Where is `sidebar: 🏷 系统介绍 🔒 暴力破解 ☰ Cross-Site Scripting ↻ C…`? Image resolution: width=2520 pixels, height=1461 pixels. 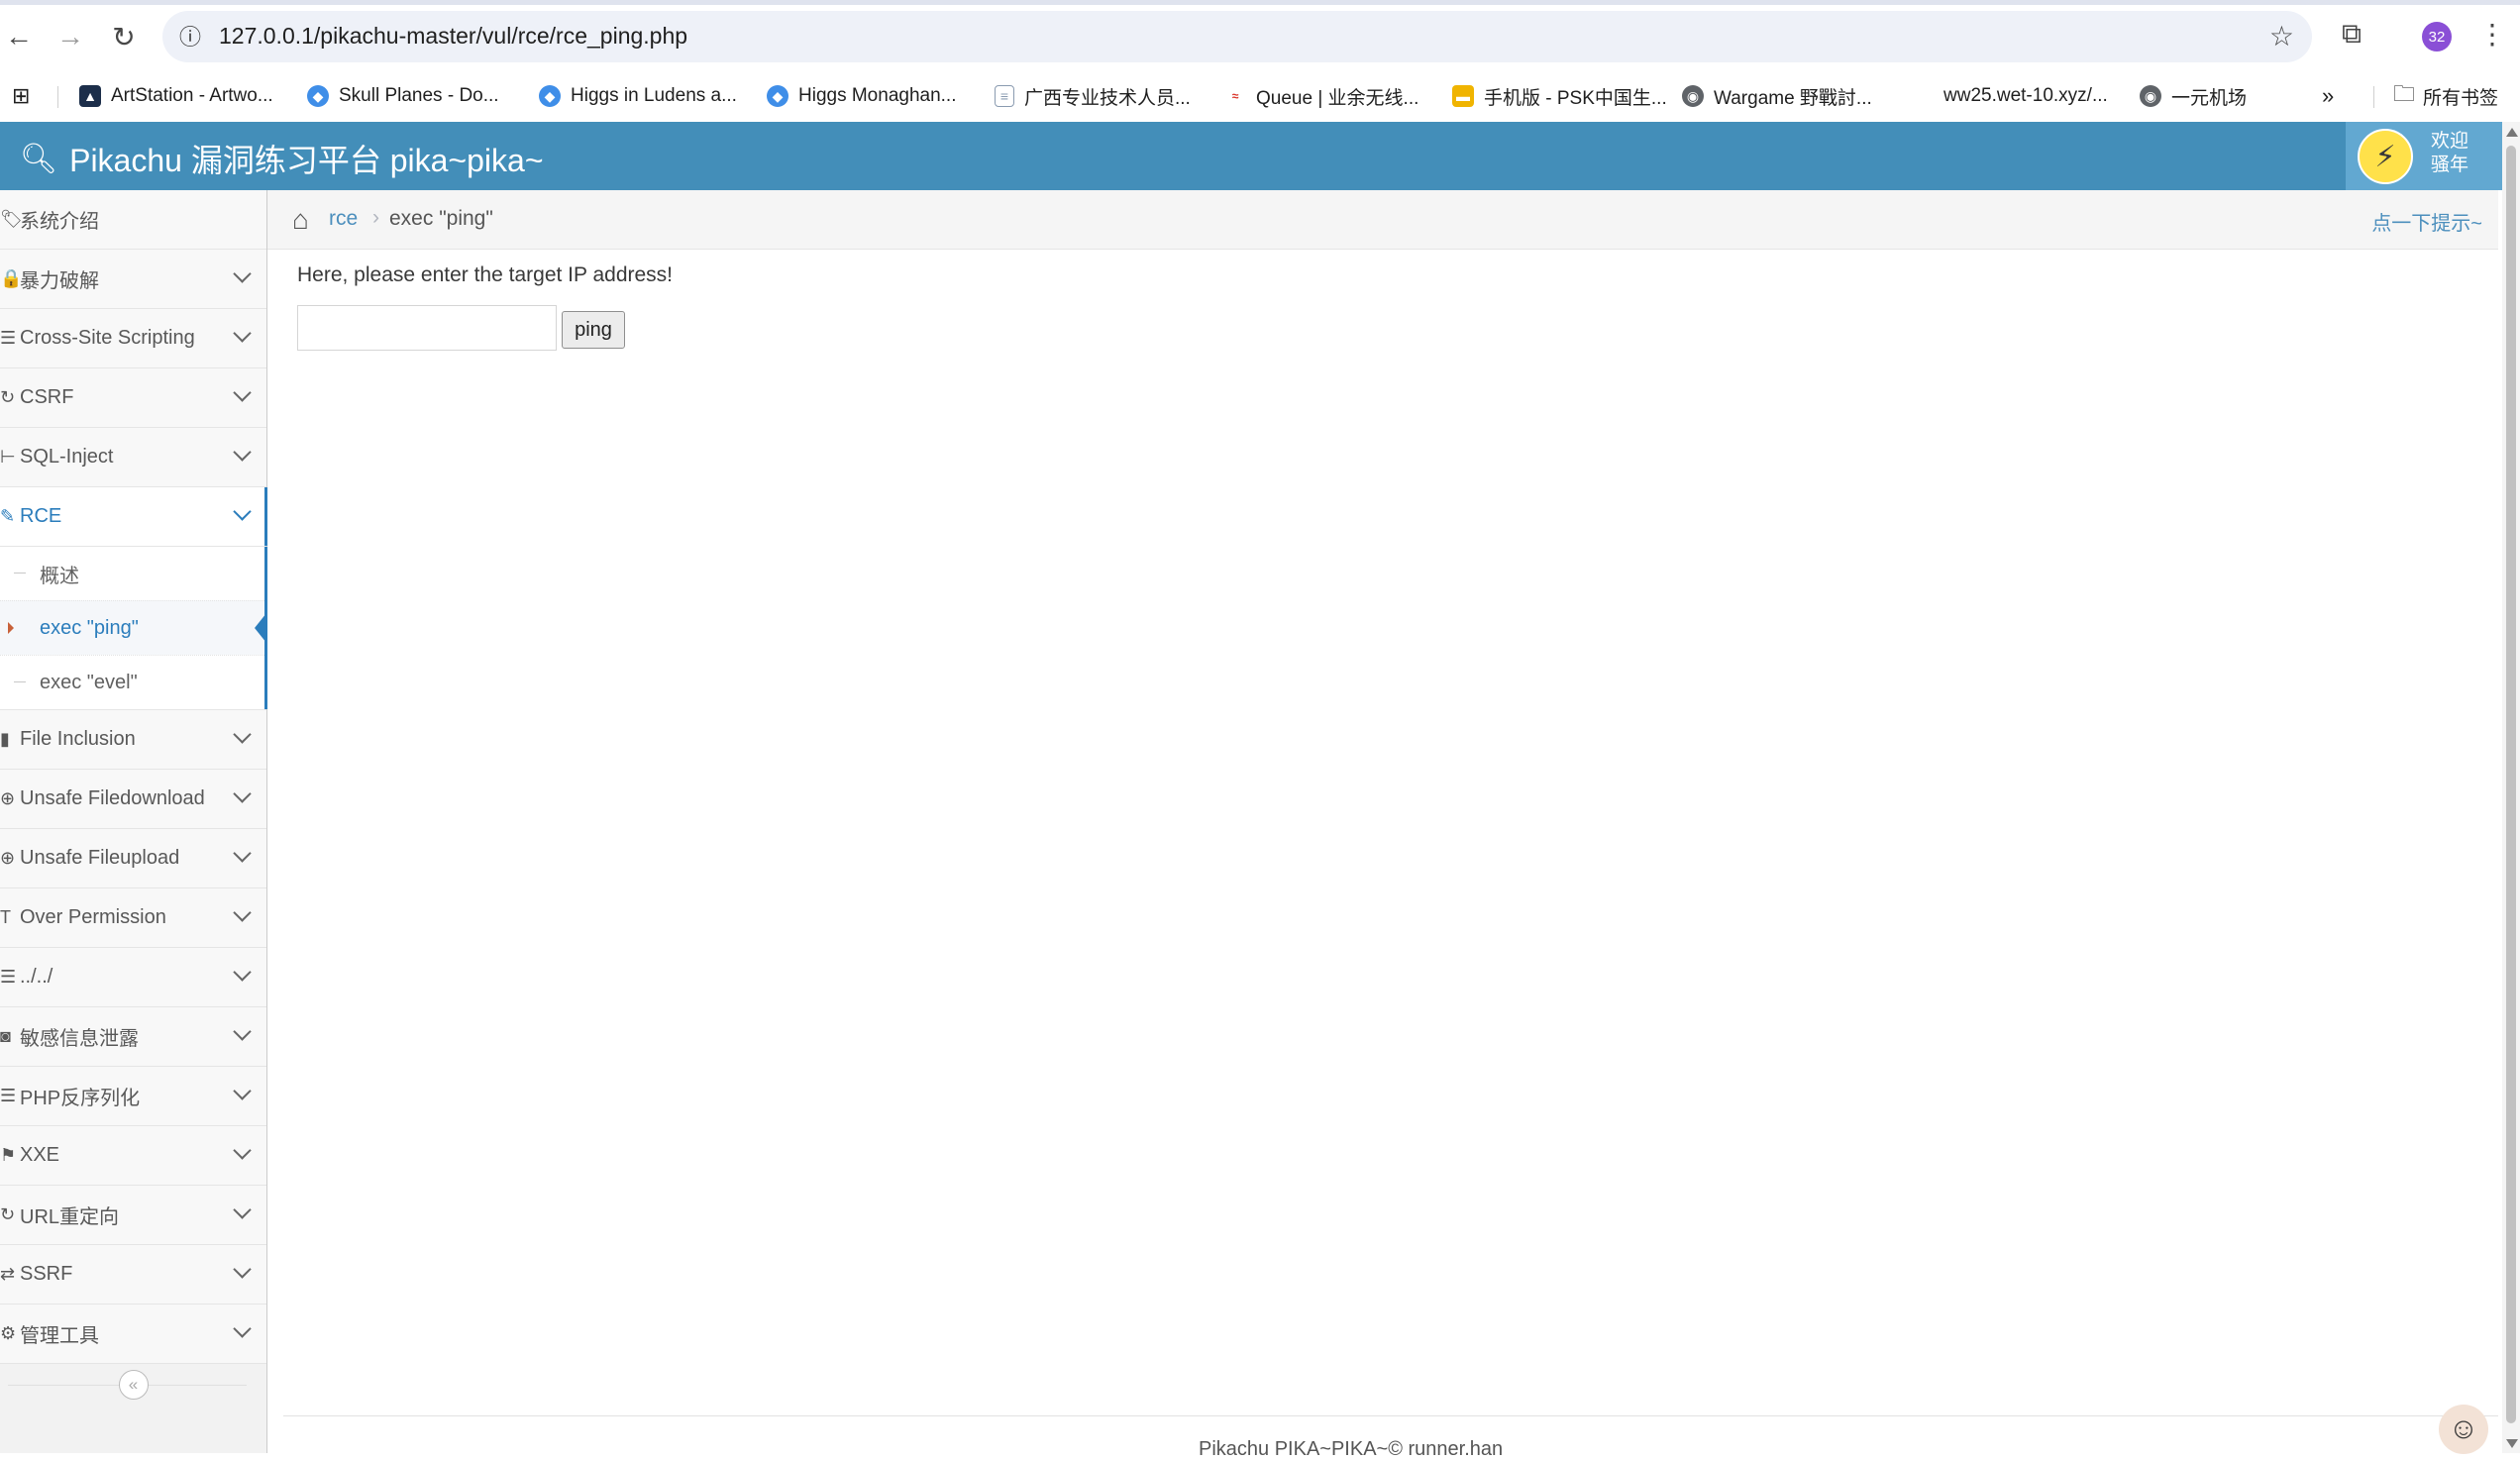 sidebar: 🏷 系统介绍 🔒 暴力破解 ☰ Cross-Site Scripting ↻ C… is located at coordinates (133, 822).